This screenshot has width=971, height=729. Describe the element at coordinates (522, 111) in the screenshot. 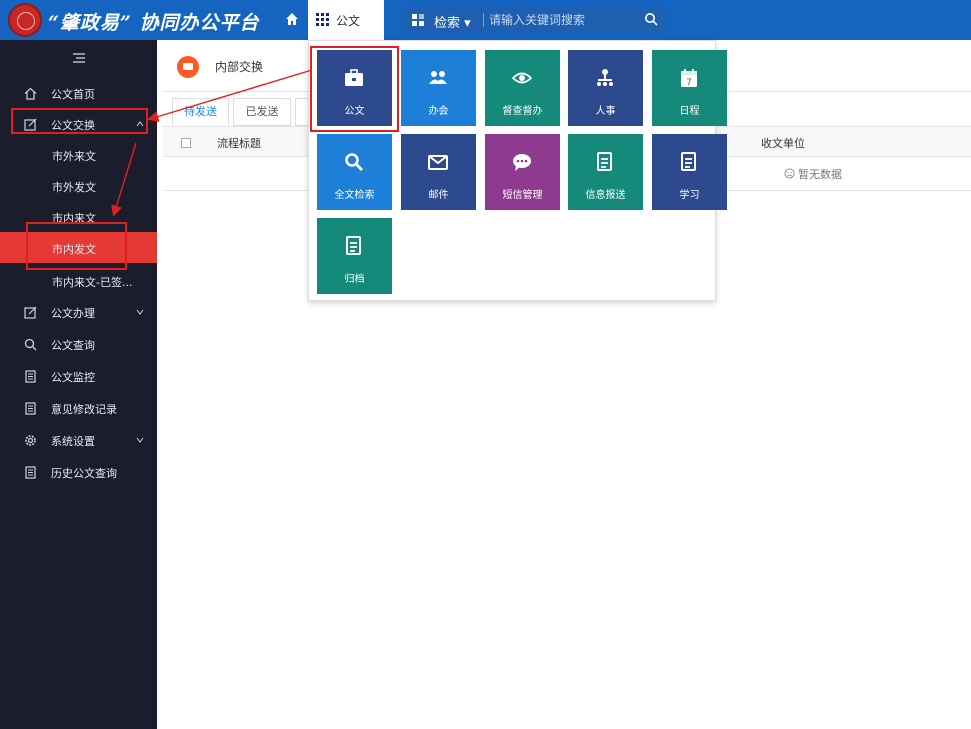

I see `tile-label: 督查督办` at that location.